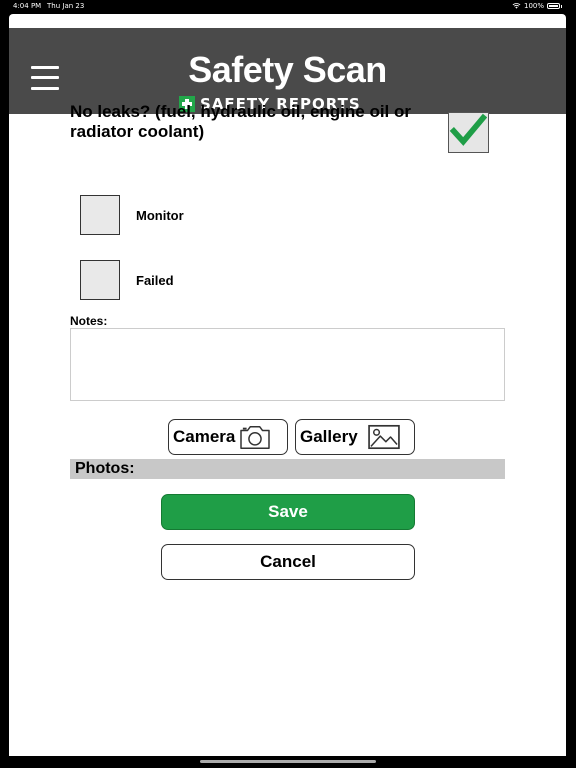  What do you see at coordinates (132, 215) in the screenshot?
I see `option-monitor: Monitor` at bounding box center [132, 215].